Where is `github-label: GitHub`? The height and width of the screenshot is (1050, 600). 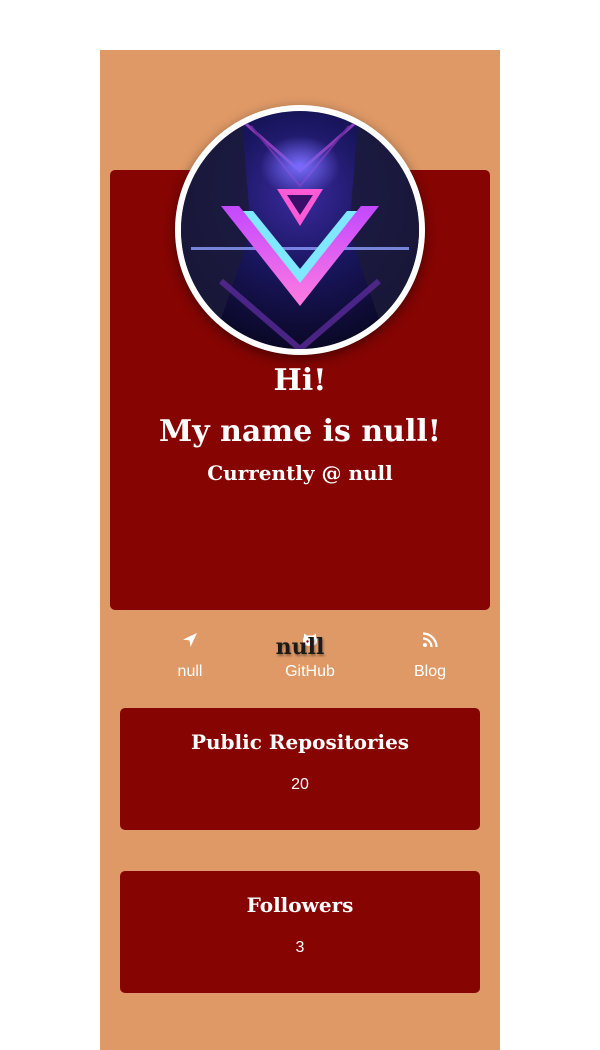 github-label: GitHub is located at coordinates (310, 671).